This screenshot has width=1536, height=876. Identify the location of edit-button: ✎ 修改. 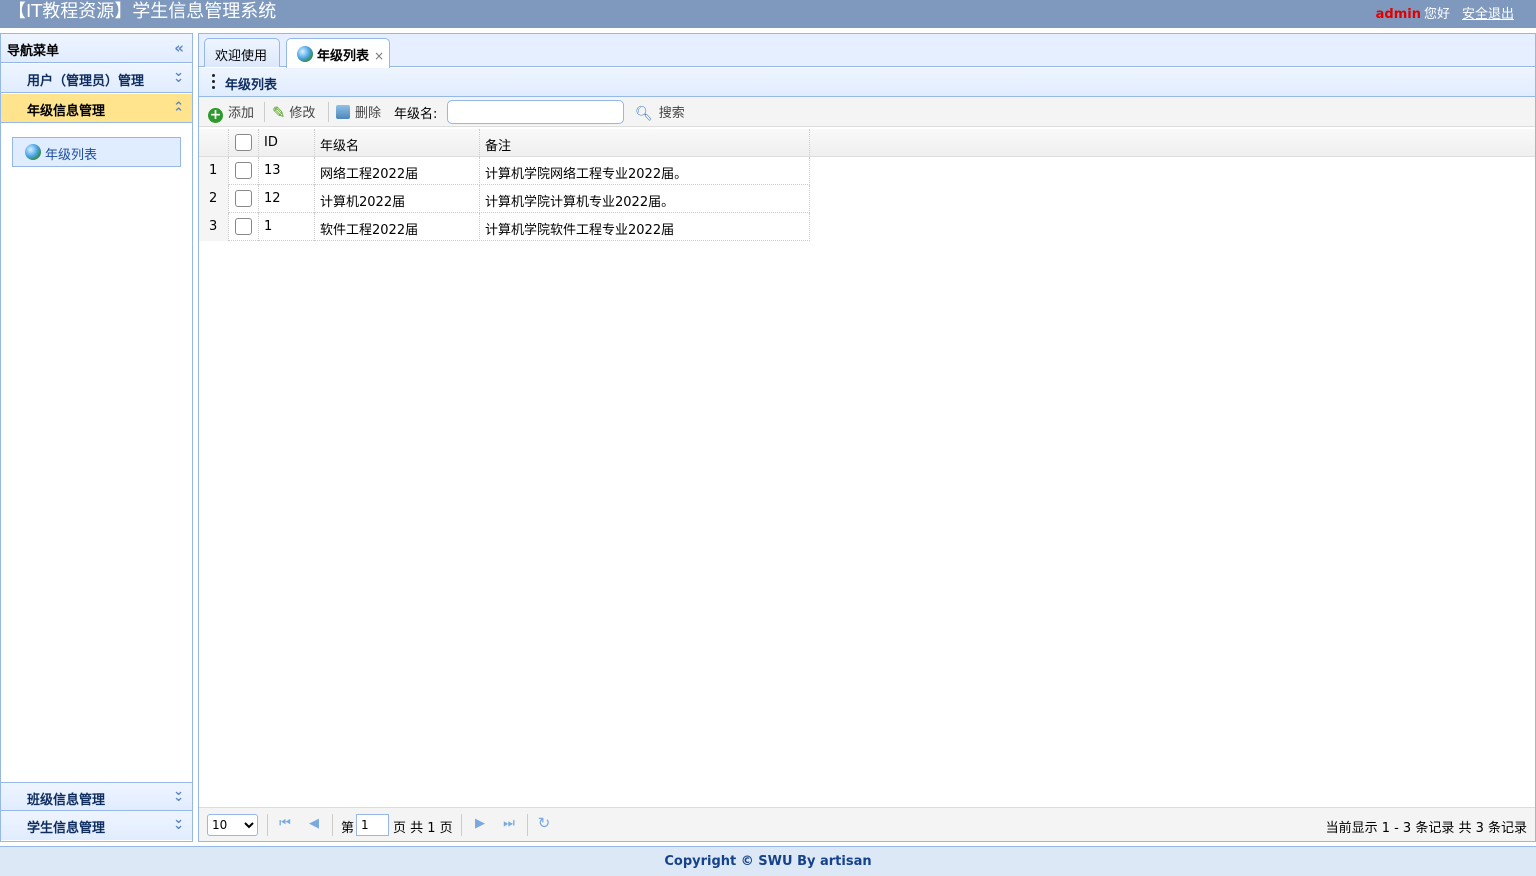
(293, 112).